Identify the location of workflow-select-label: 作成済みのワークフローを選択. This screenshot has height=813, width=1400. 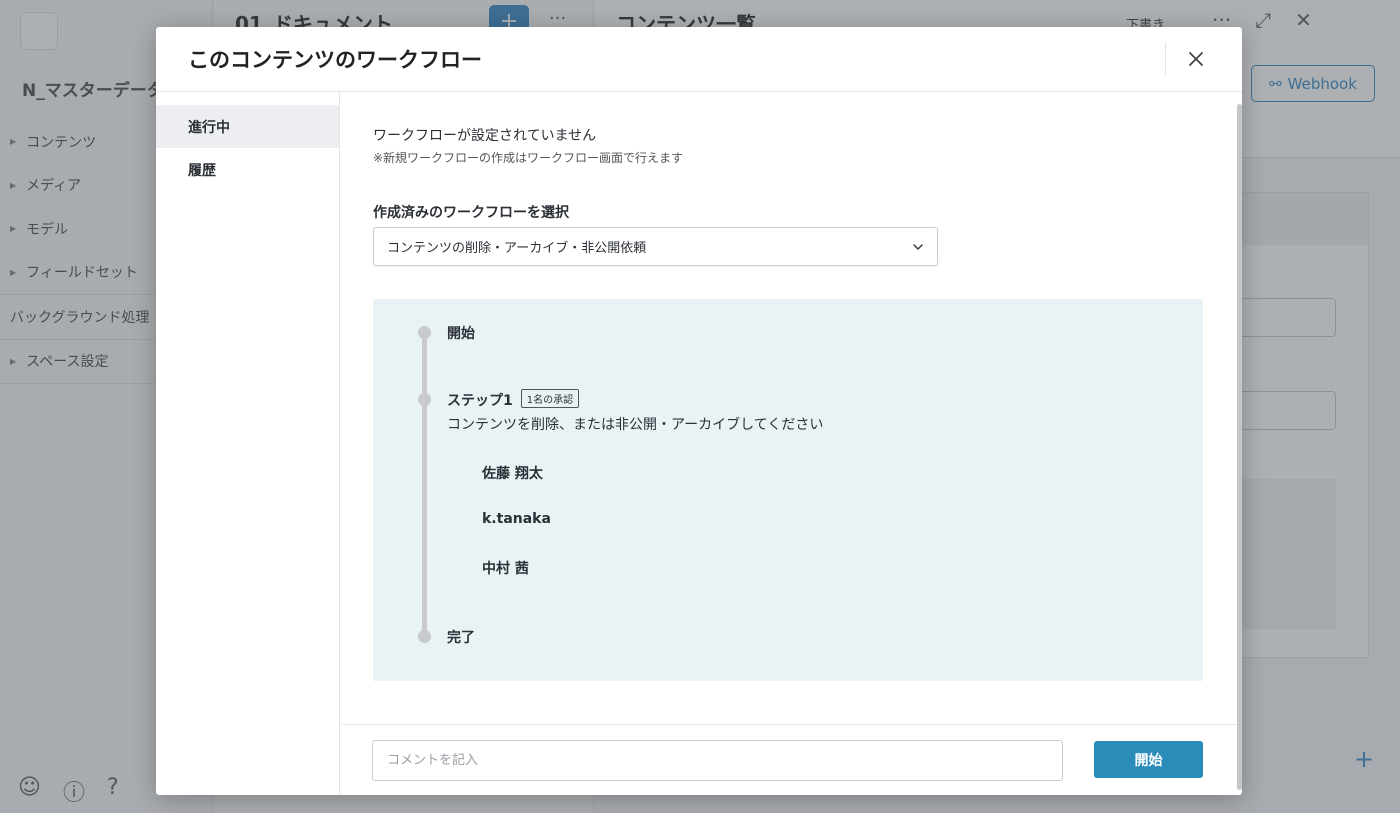
(471, 213).